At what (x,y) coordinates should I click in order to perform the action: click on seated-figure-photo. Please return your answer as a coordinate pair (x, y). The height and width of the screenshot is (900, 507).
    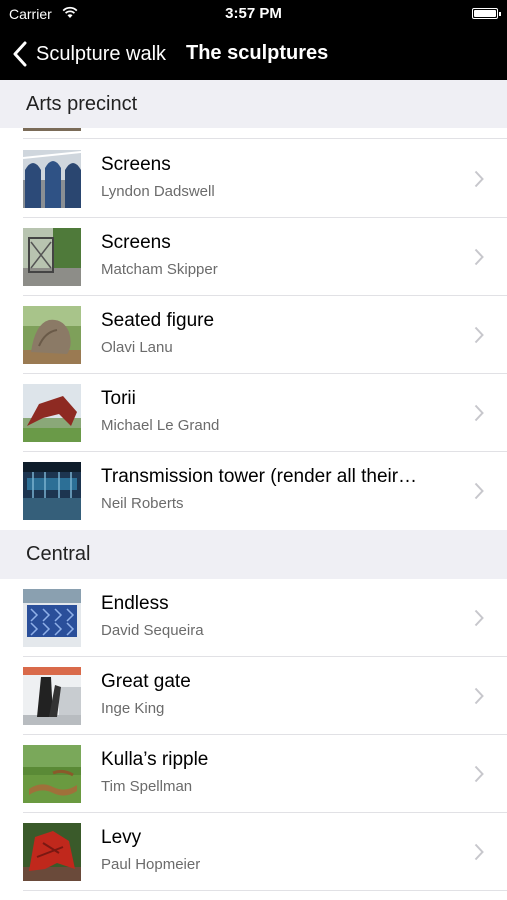
    Looking at the image, I should click on (52, 335).